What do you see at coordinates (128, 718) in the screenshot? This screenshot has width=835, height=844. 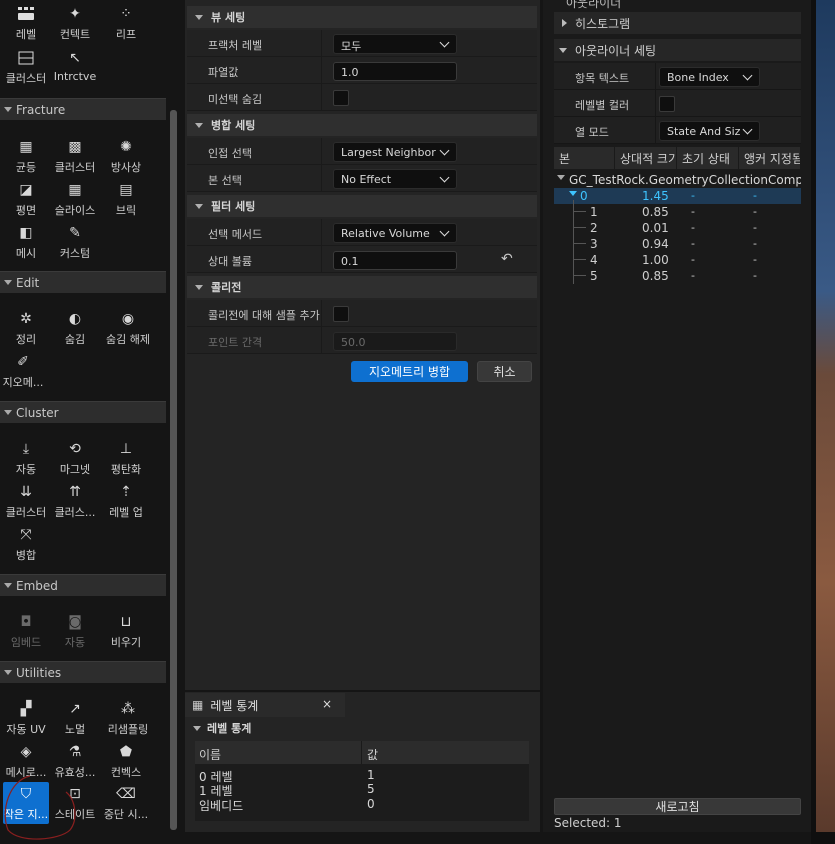 I see `tool-resample: ⁂ 리샘플링` at bounding box center [128, 718].